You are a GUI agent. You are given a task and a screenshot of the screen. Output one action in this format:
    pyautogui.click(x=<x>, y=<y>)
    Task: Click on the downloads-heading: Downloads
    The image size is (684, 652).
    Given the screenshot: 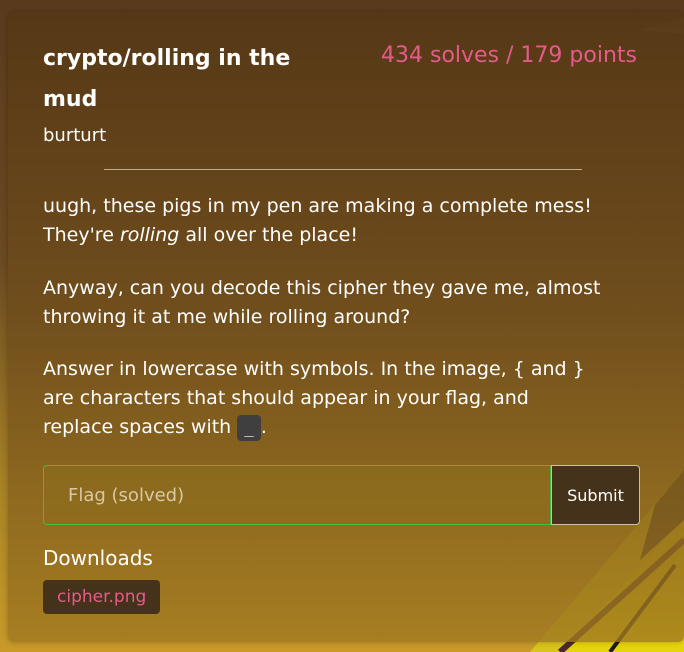 What is the action you would take?
    pyautogui.click(x=98, y=558)
    